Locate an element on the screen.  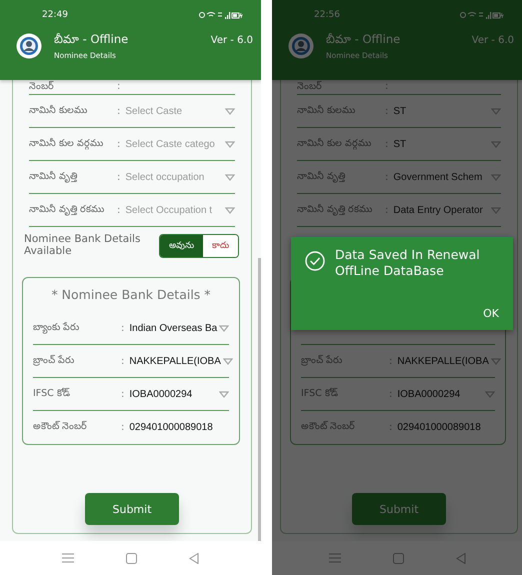
status-time: 22:56 is located at coordinates (327, 15).